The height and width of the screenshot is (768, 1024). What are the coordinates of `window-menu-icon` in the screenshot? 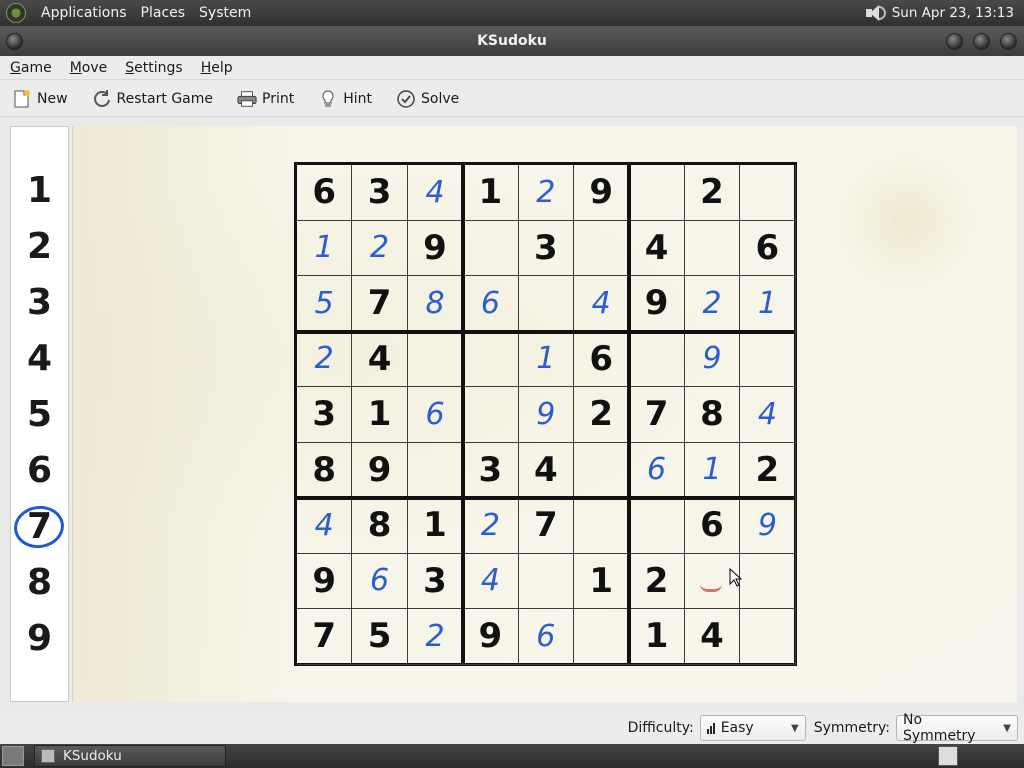 It's located at (14, 41).